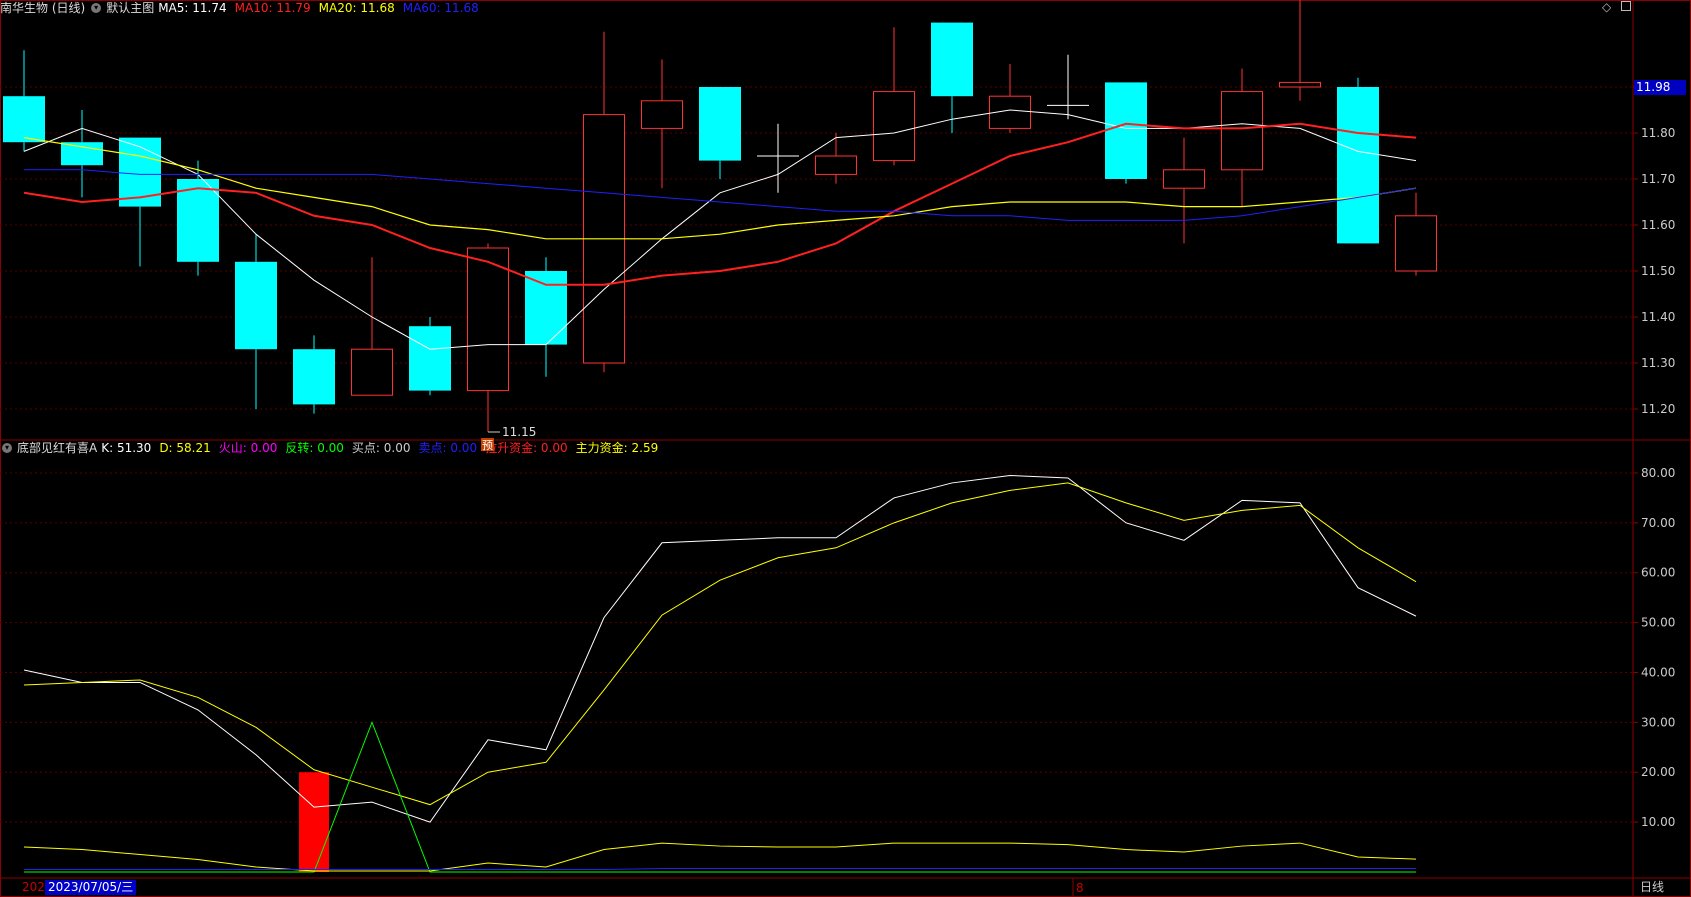  What do you see at coordinates (1658, 772) in the screenshot?
I see `indicator-tick-label: 20.00` at bounding box center [1658, 772].